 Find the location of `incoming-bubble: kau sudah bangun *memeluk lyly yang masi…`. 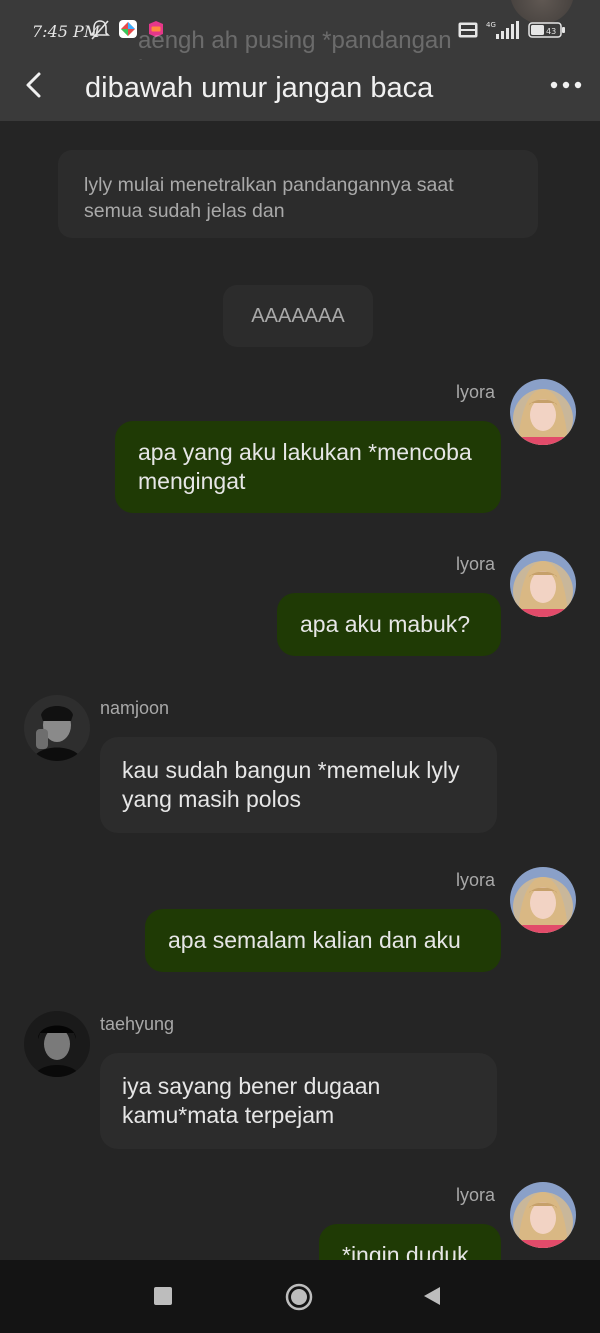

incoming-bubble: kau sudah bangun *memeluk lyly yang masi… is located at coordinates (298, 785).